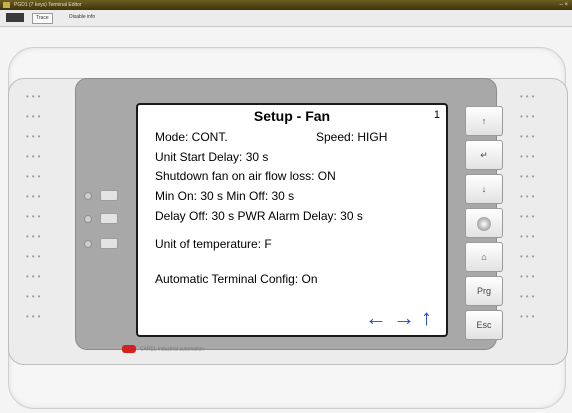 The width and height of the screenshot is (572, 413). Describe the element at coordinates (172, 349) in the screenshot. I see `brand-text: CAREL industrial automation` at that location.